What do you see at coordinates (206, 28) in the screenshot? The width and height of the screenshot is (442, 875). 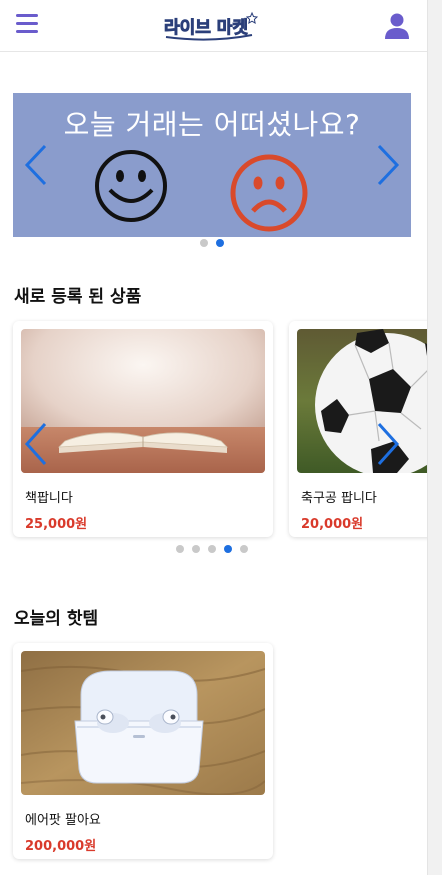 I see `logo-text: 라이브 마켓` at bounding box center [206, 28].